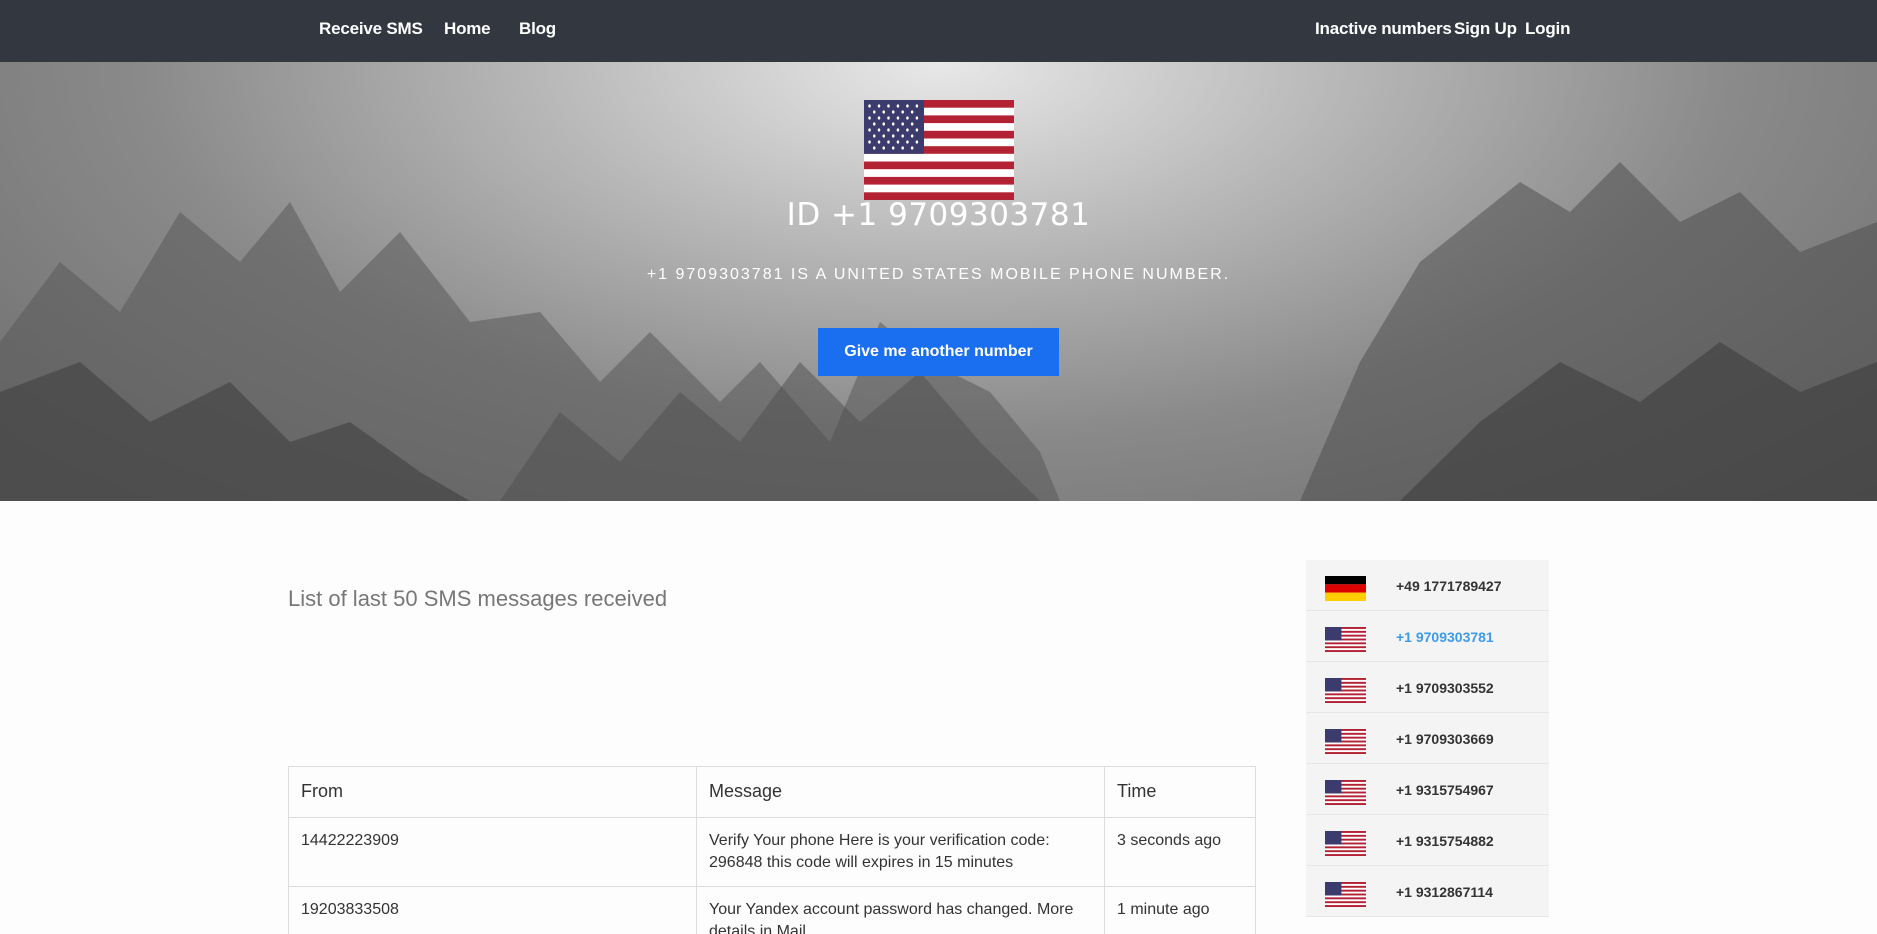  What do you see at coordinates (492, 852) in the screenshot?
I see `sms-from: 14422223909` at bounding box center [492, 852].